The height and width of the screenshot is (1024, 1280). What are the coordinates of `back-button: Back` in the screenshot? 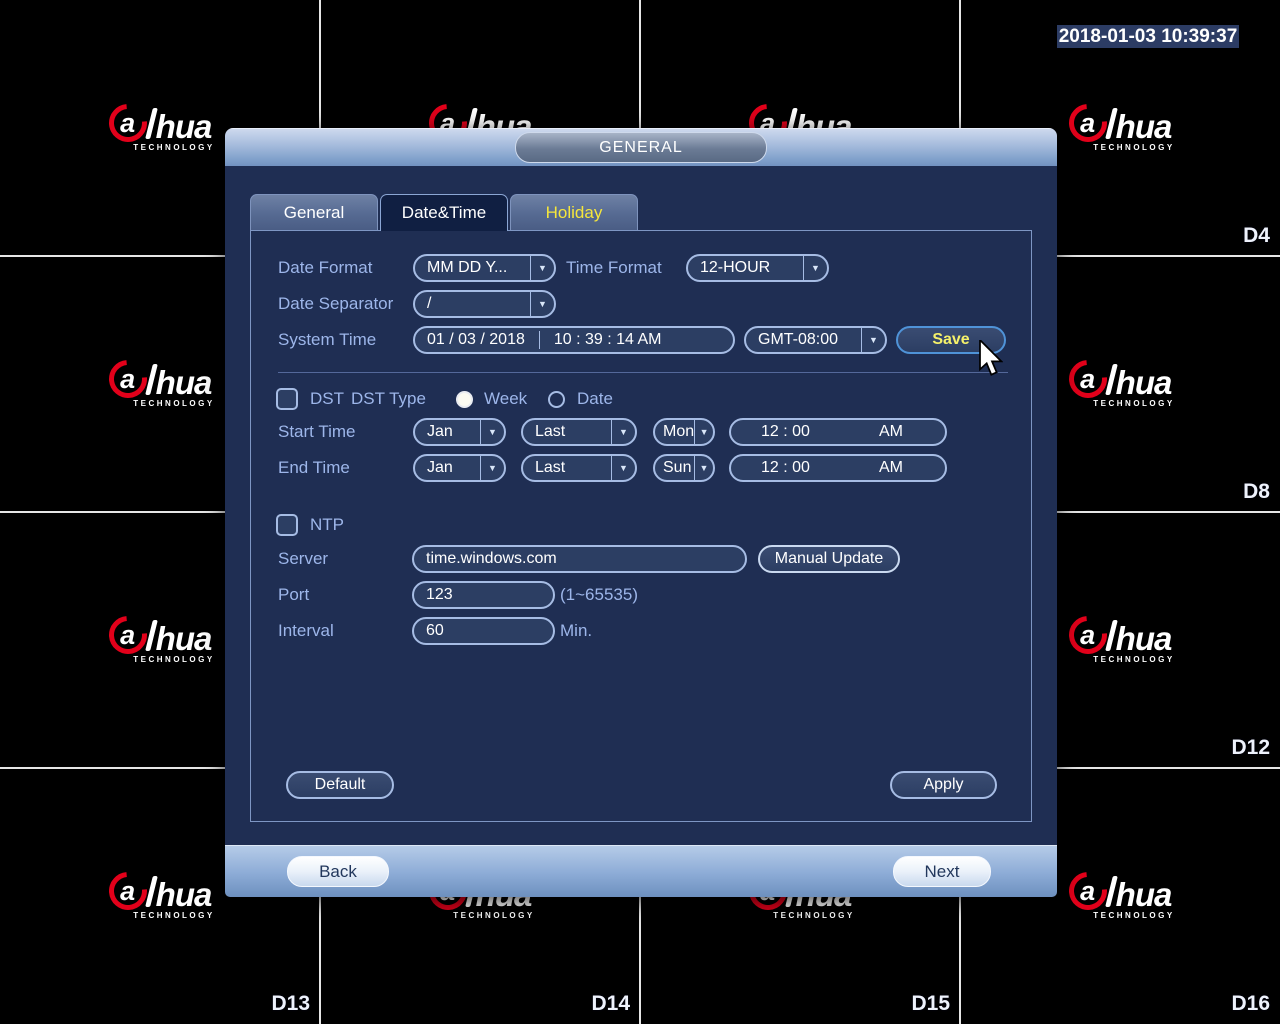 It's located at (338, 871).